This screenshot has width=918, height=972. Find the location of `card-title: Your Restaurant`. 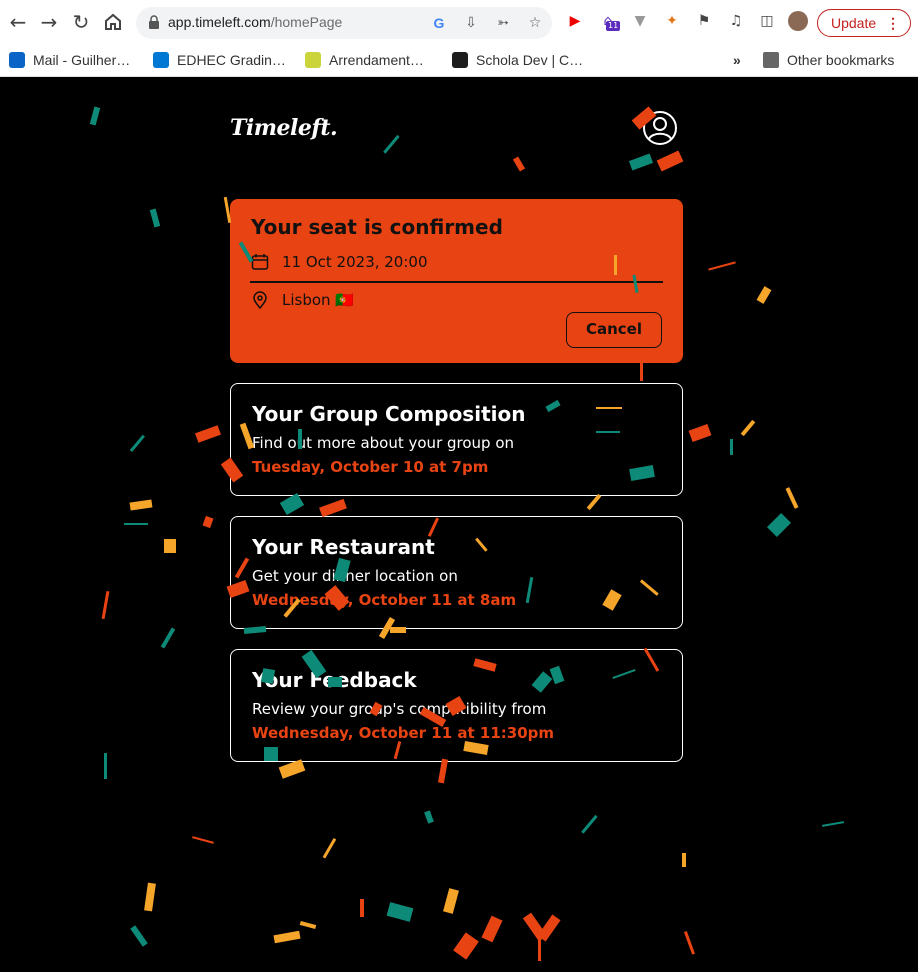

card-title: Your Restaurant is located at coordinates (343, 547).